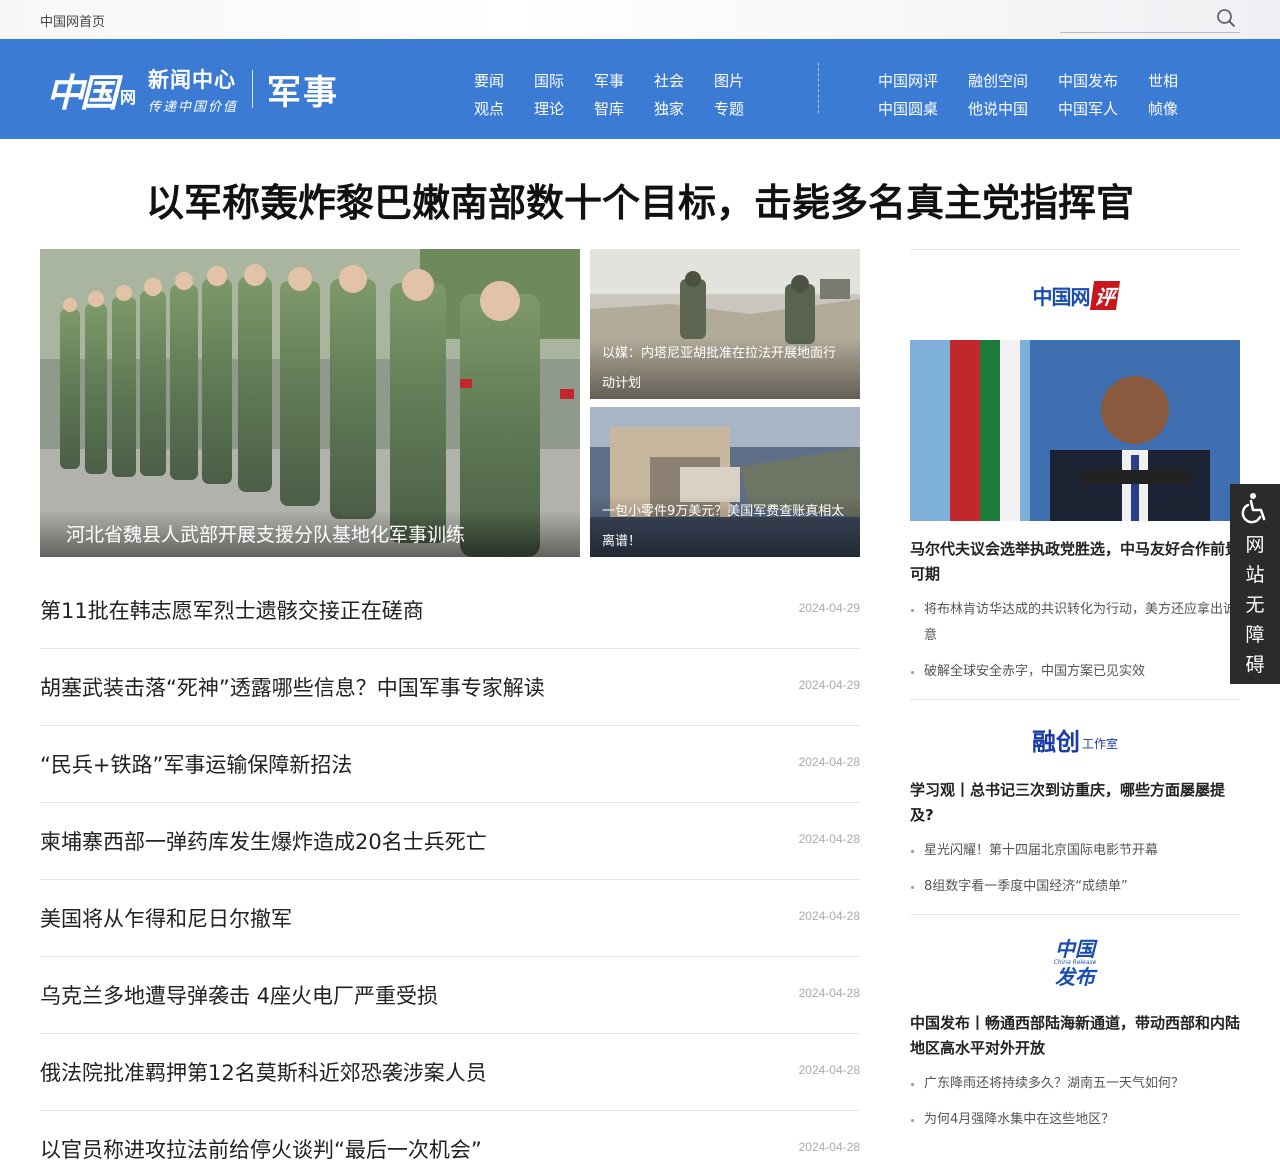  I want to click on list-item: 破解全球安全赤字，中国方案已见实效, so click(1075, 672).